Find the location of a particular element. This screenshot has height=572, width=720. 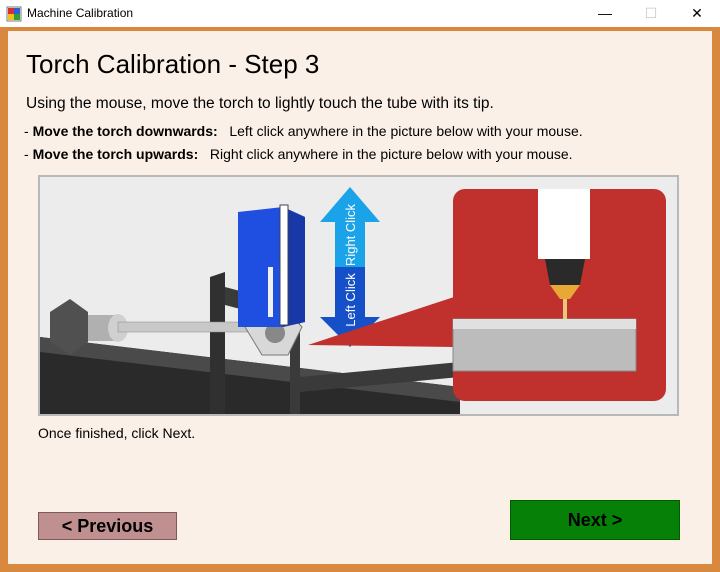

arrow-down-label: Left Click is located at coordinates (350, 300).